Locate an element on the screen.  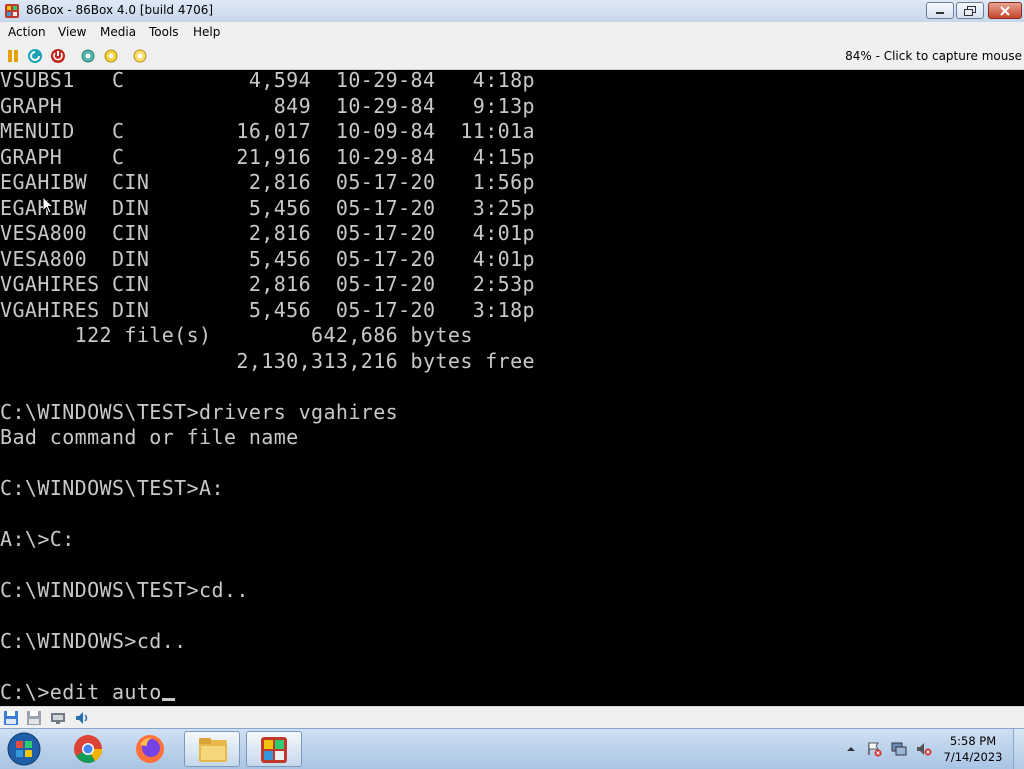
maximize-button is located at coordinates (970, 10).